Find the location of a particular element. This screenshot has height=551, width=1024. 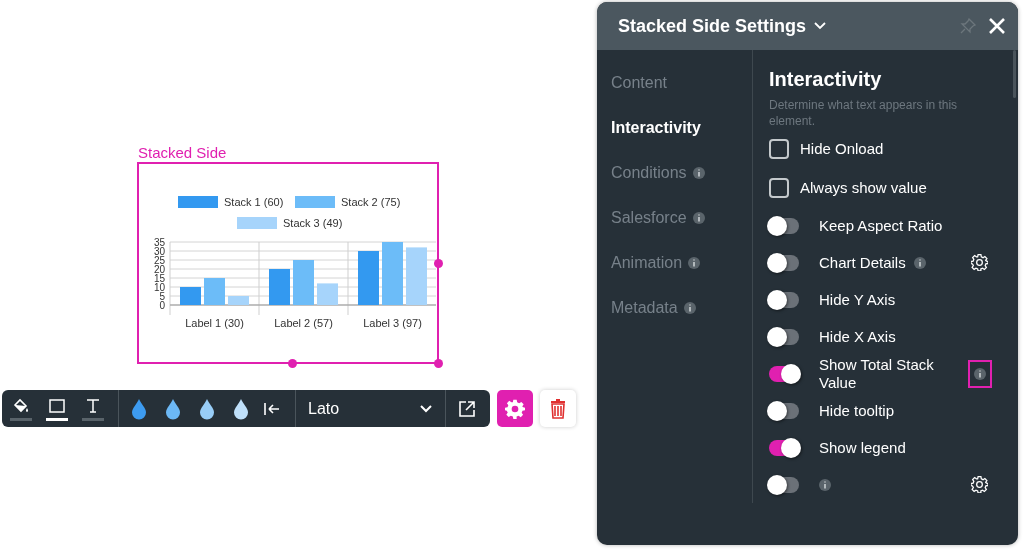

option-label: Always show value is located at coordinates (863, 187).